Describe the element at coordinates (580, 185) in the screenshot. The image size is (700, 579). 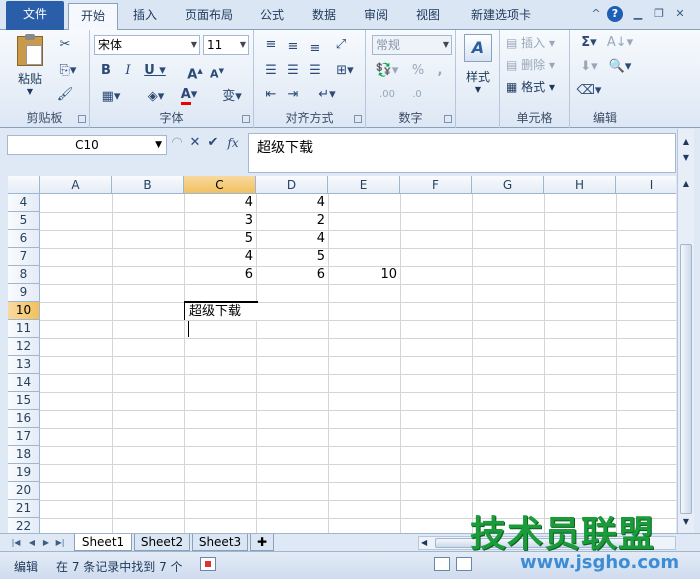
I see `col-header-h: H` at that location.